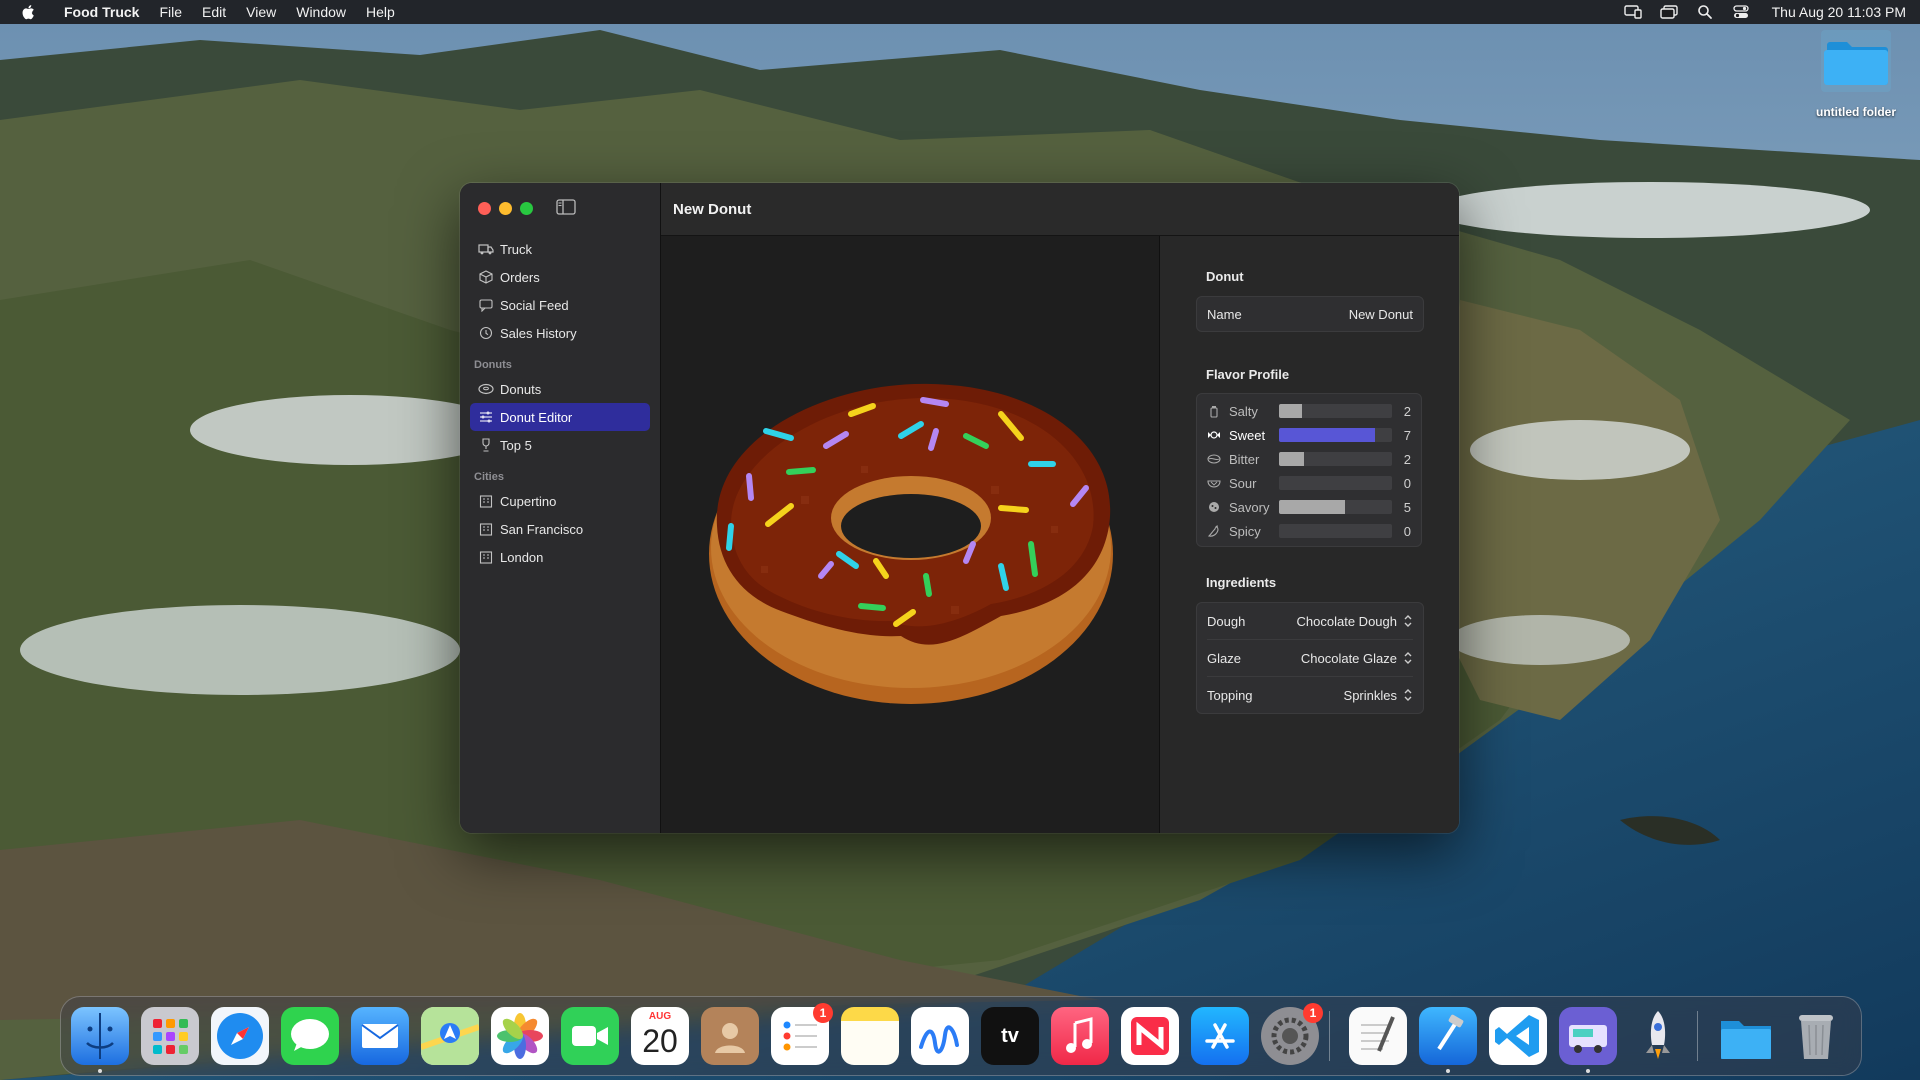  Describe the element at coordinates (310, 1036) in the screenshot. I see `dock-messages-icon` at that location.